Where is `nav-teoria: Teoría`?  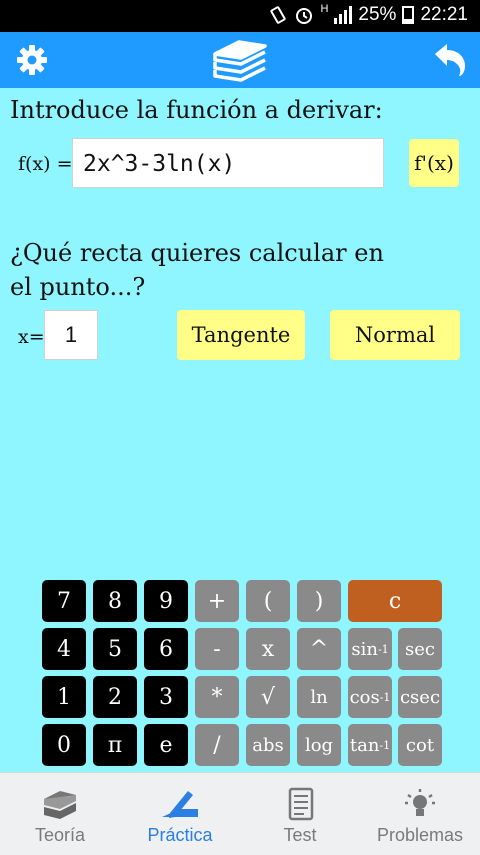 nav-teoria: Teoría is located at coordinates (60, 814).